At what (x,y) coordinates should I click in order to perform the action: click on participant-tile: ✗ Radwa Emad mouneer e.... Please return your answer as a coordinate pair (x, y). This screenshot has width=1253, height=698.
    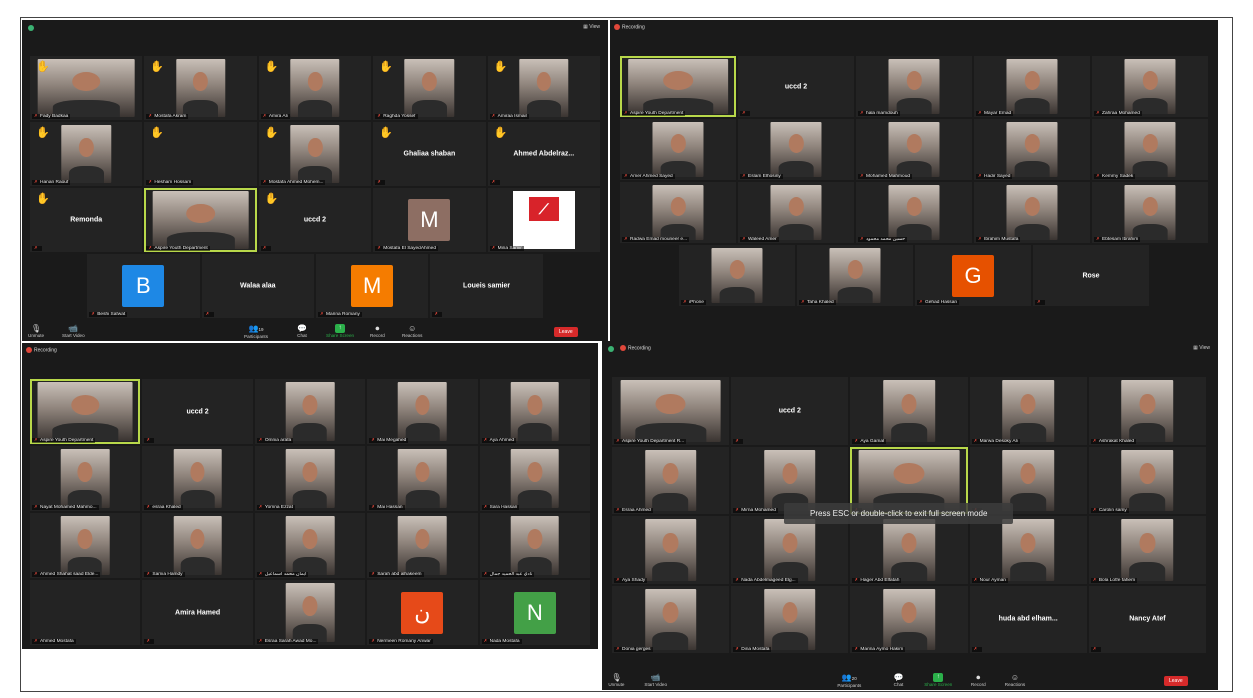
    Looking at the image, I should click on (678, 212).